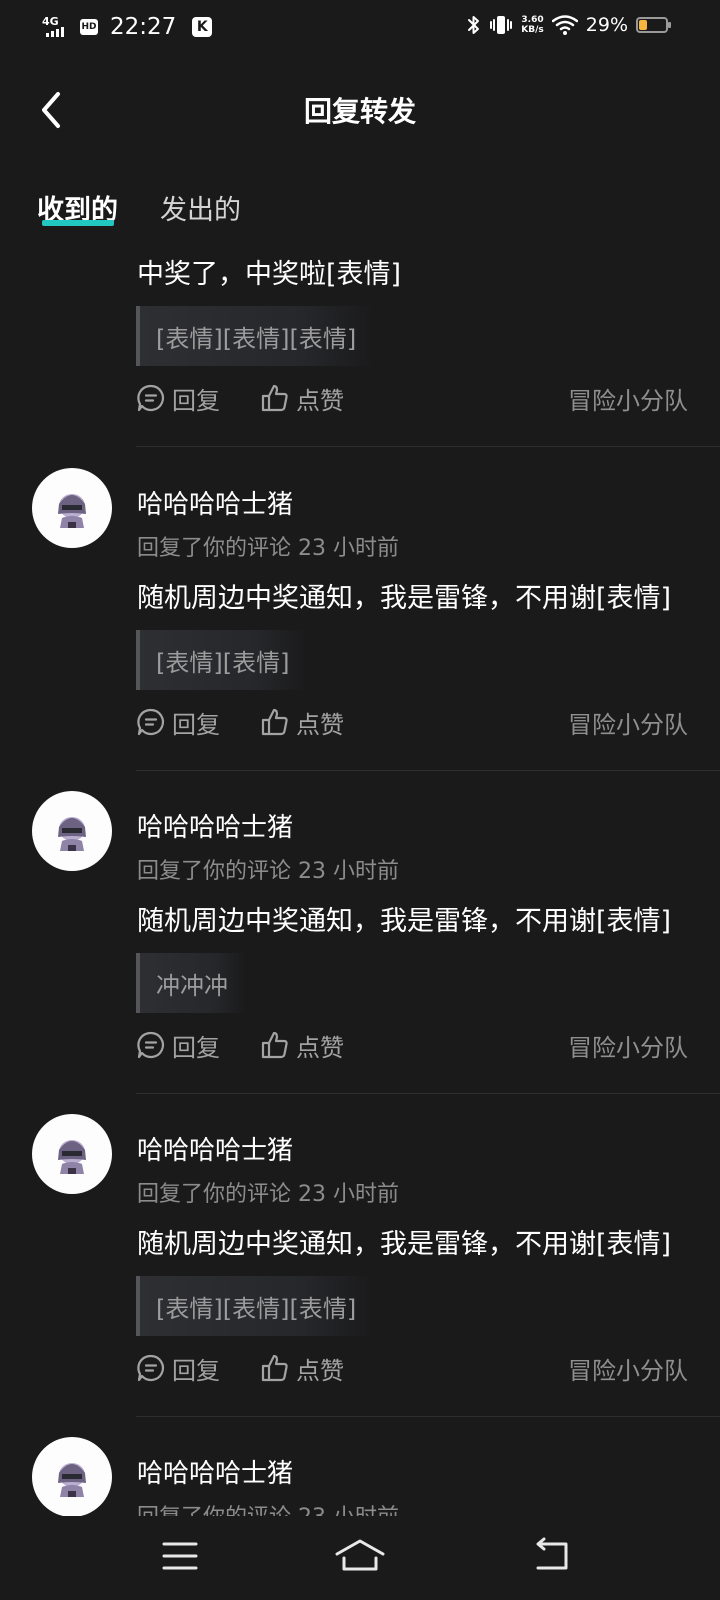 The image size is (720, 1600). What do you see at coordinates (202, 27) in the screenshot?
I see `app-notification-icon: K` at bounding box center [202, 27].